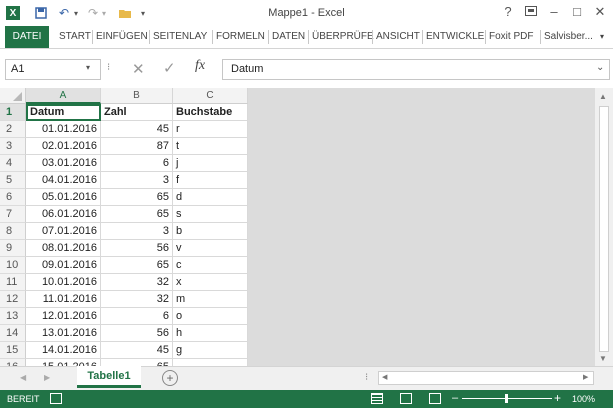 The image size is (613, 408). Describe the element at coordinates (210, 265) in the screenshot. I see `cell-c: c` at that location.